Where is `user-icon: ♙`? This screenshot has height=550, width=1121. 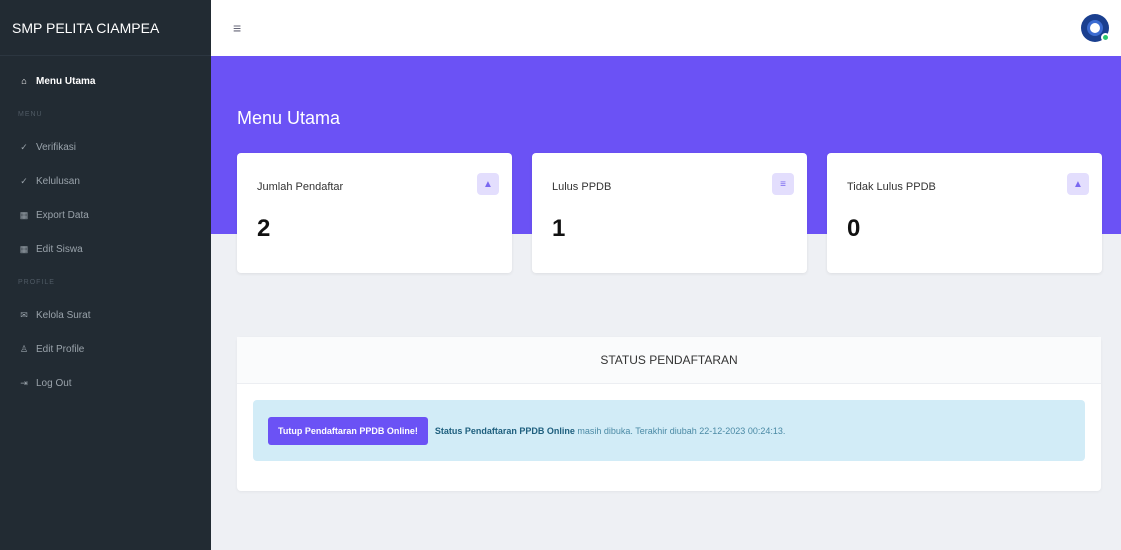 user-icon: ♙ is located at coordinates (24, 348).